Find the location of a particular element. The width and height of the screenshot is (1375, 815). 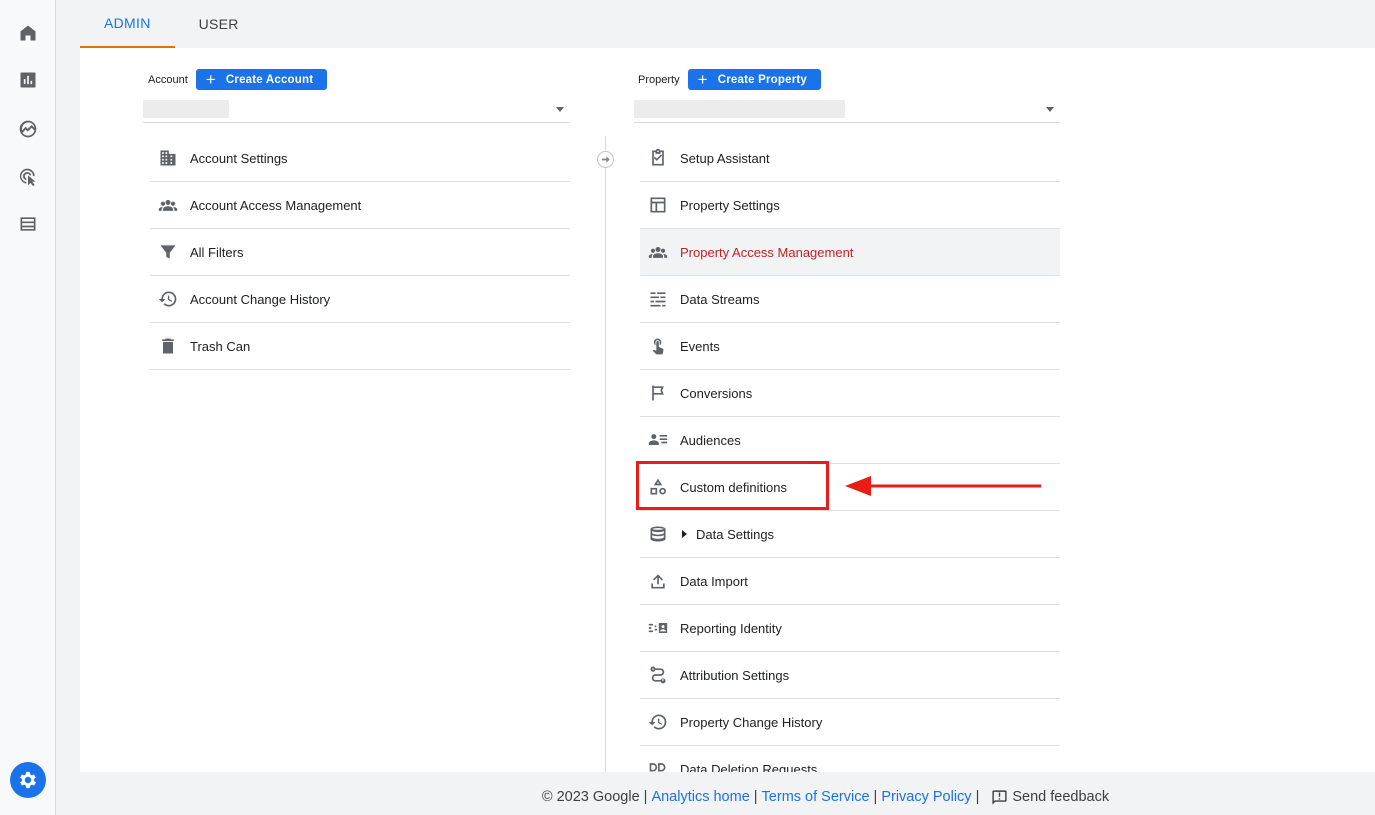

menu-item-attribution-settings: Attribution Settings is located at coordinates (850, 675).